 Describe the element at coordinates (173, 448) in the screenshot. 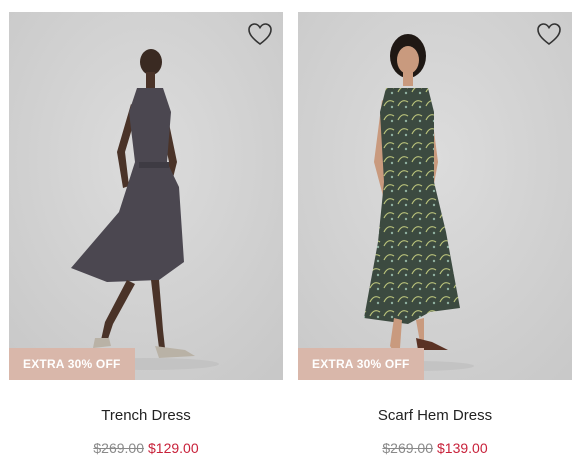

I see `sale-price: $129.00` at that location.